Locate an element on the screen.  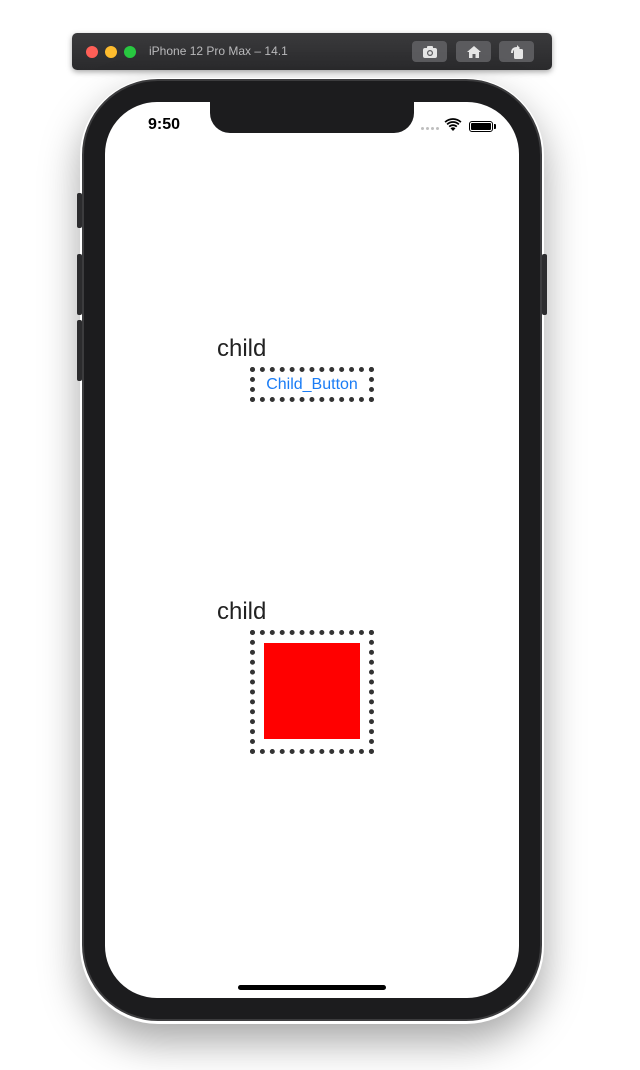
rotate-icon is located at coordinates (516, 51).